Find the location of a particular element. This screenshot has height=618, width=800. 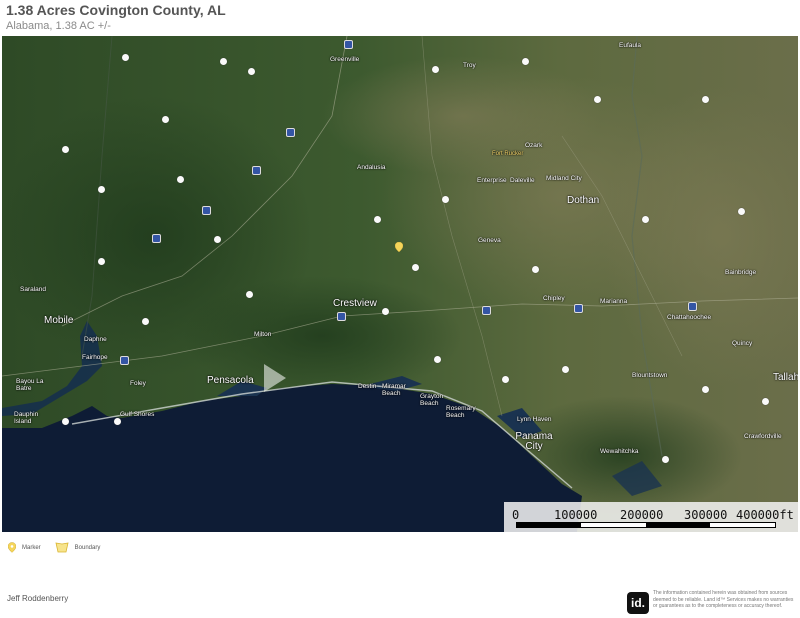

legend-boundary-label: Boundary is located at coordinates (87, 547).